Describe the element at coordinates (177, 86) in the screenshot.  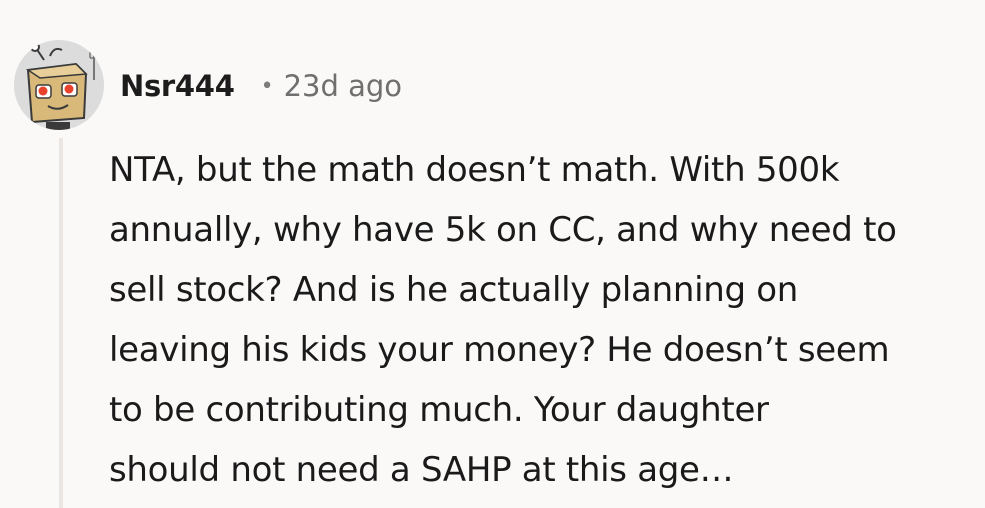
I see `username-link: Nsr444` at that location.